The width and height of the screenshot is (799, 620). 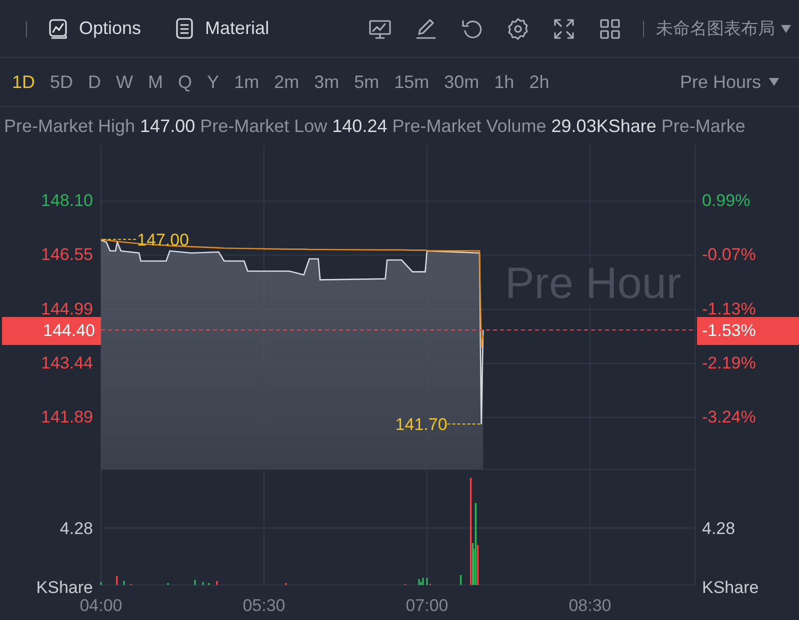 I want to click on axis-label: 141.89, so click(x=67, y=416).